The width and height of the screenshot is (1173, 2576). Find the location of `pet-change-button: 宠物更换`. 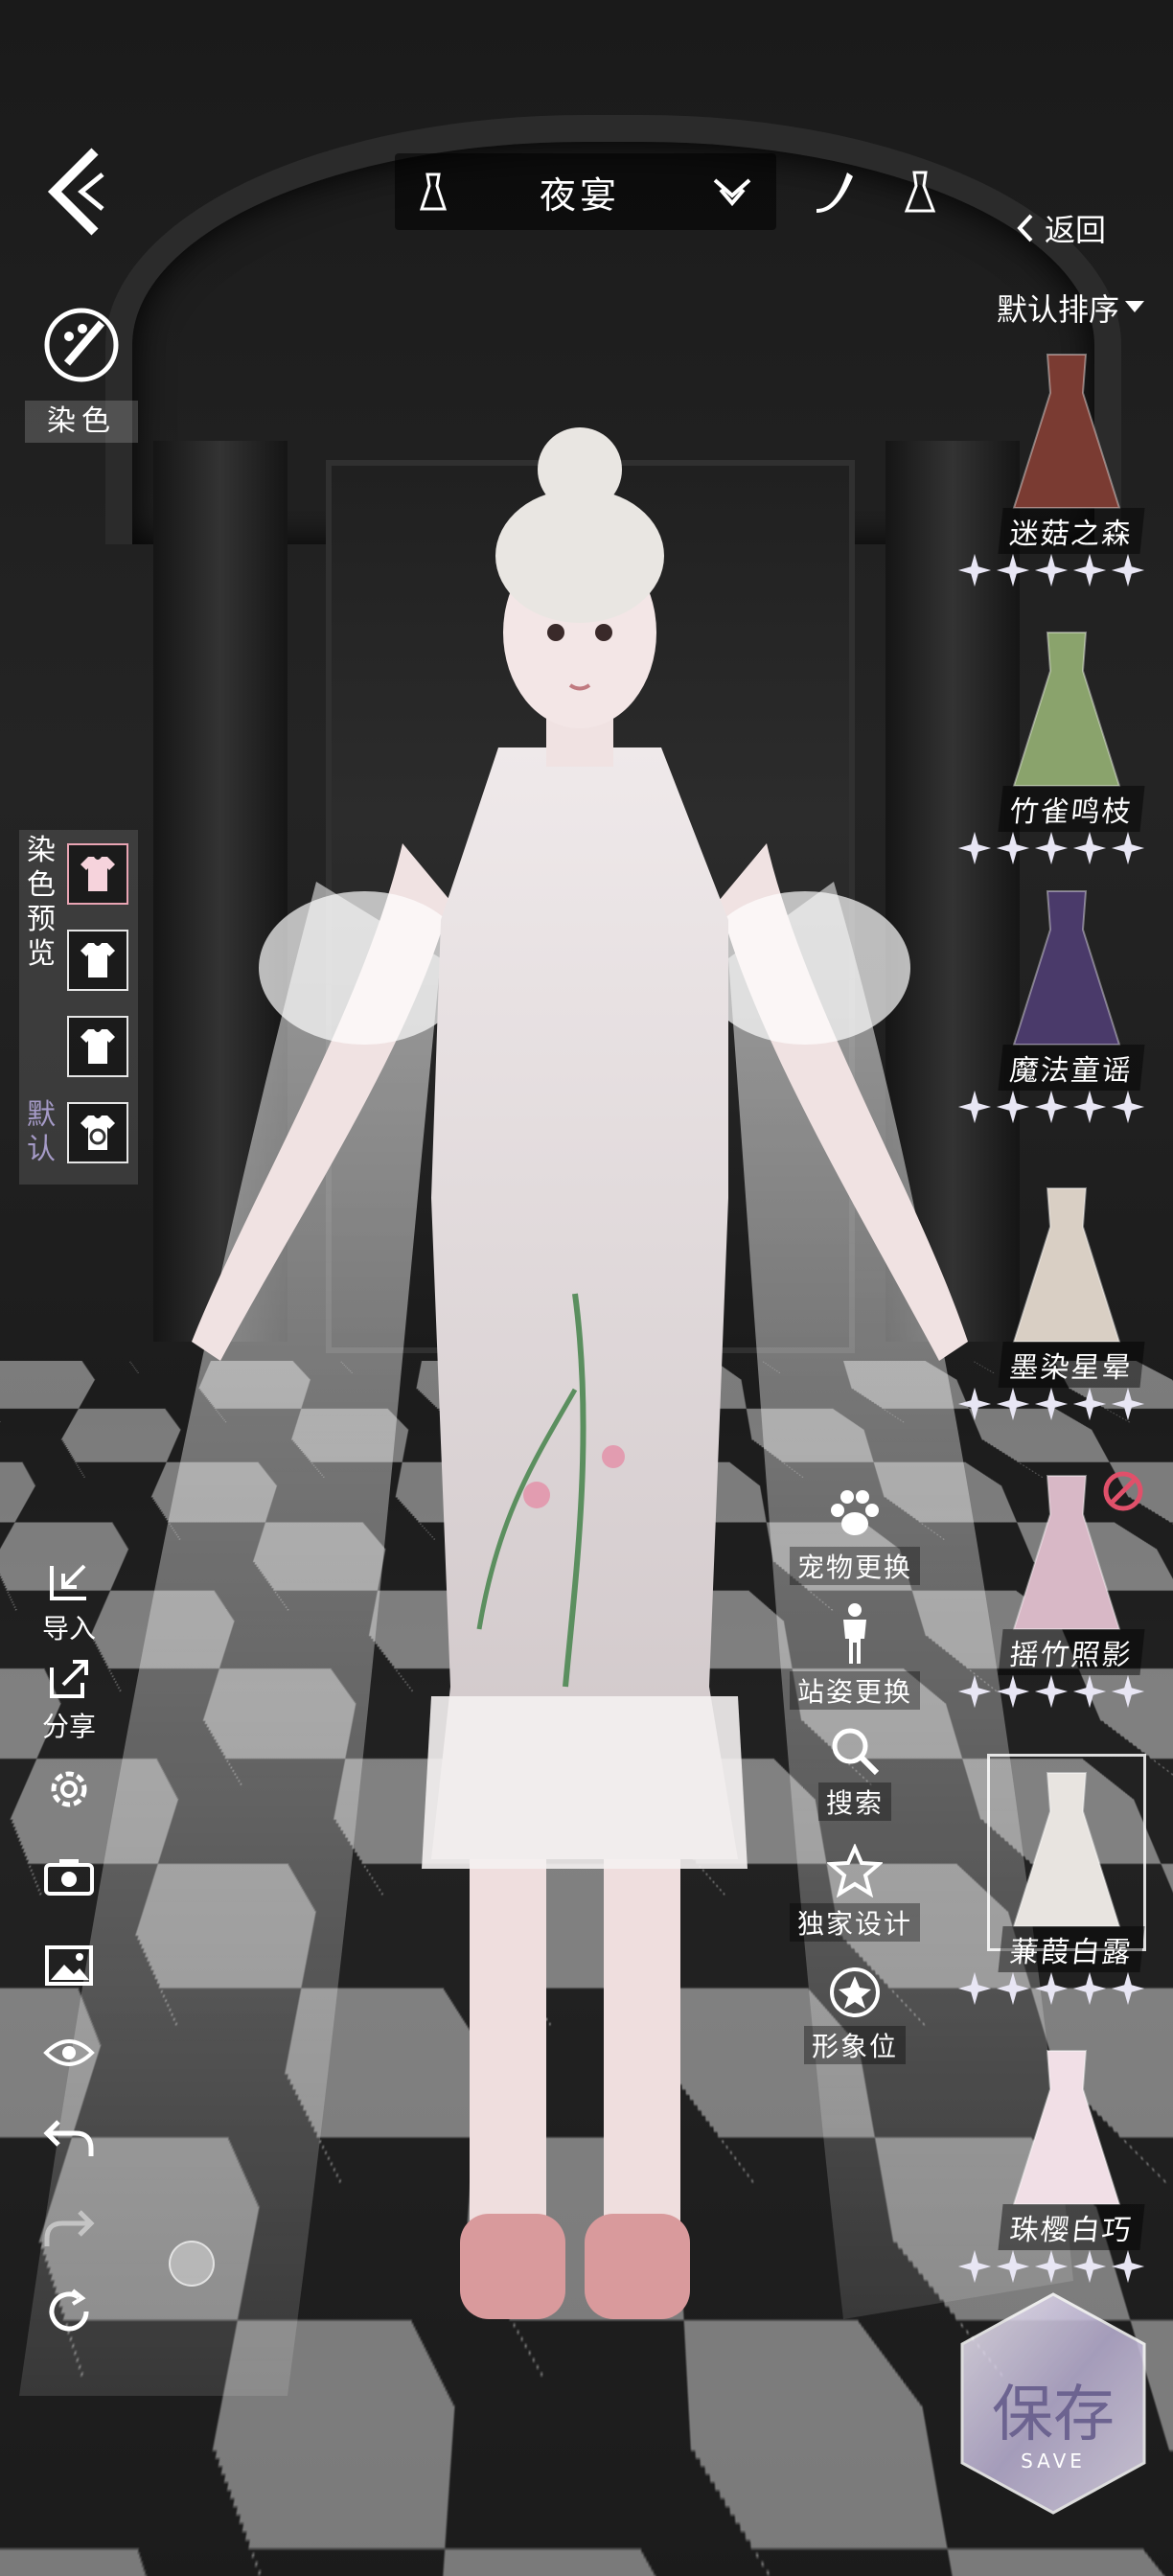

pet-change-button: 宠物更换 is located at coordinates (855, 1535).